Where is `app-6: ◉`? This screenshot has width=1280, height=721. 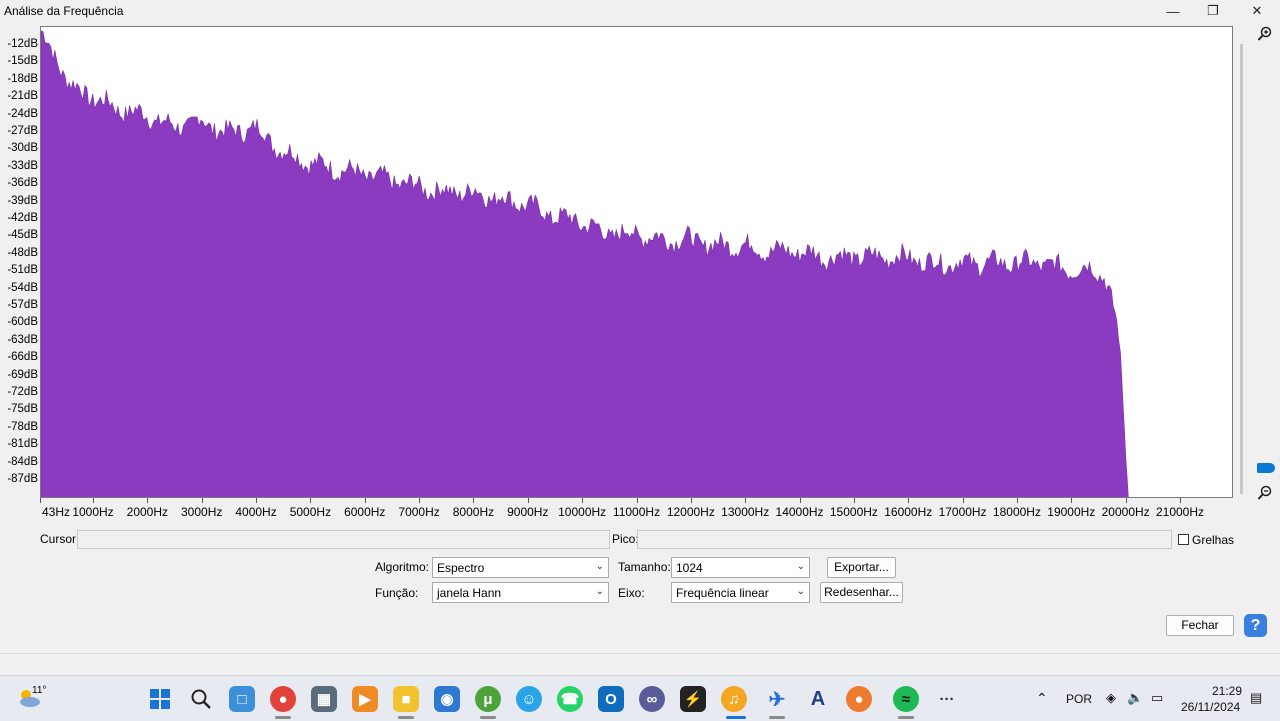
app-6: ◉ is located at coordinates (447, 699).